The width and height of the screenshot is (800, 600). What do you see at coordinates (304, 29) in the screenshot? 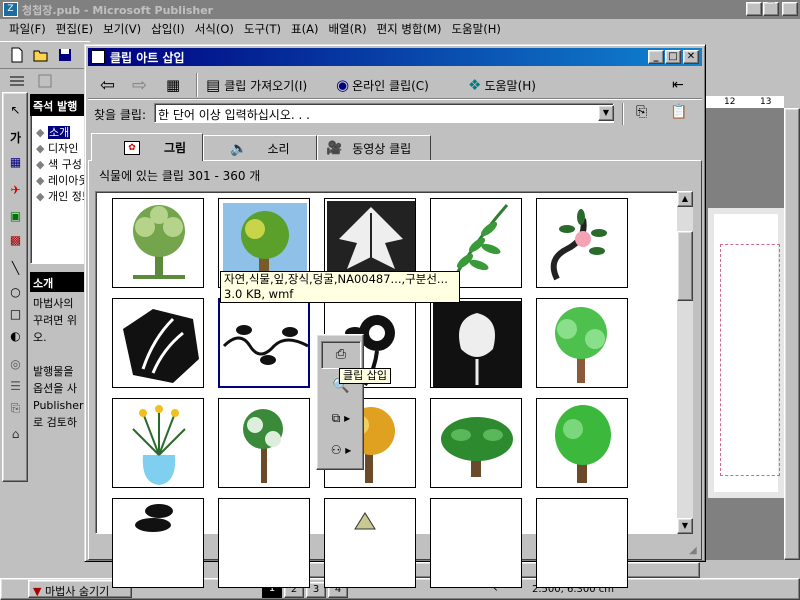
I see `menu-table: 표(A)` at bounding box center [304, 29].